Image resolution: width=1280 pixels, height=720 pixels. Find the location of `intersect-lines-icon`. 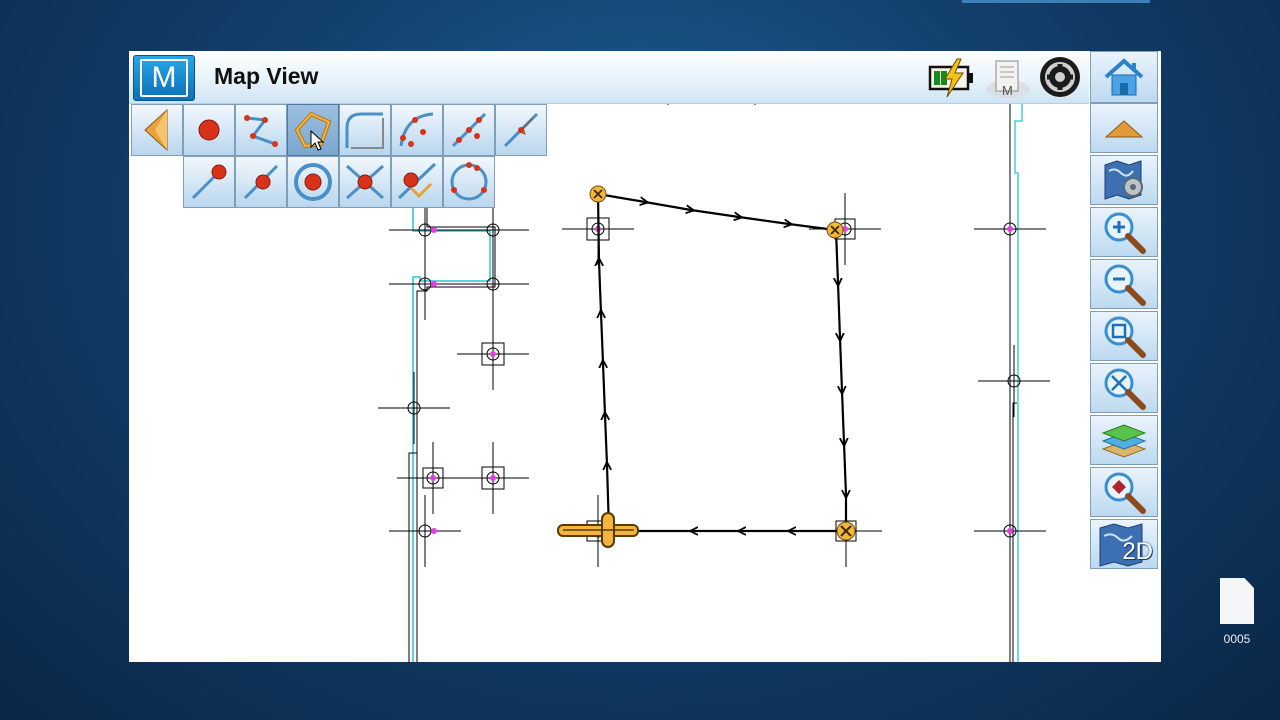

intersect-lines-icon is located at coordinates (521, 130).